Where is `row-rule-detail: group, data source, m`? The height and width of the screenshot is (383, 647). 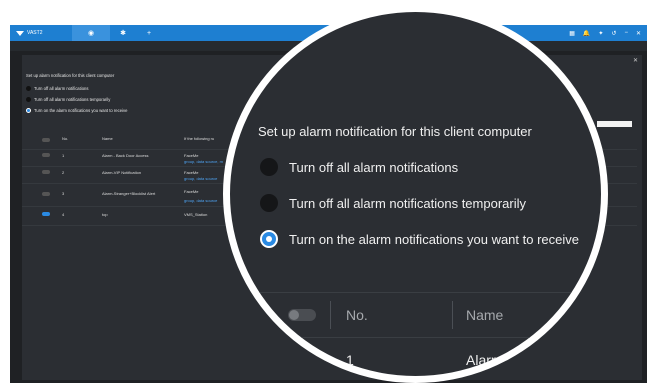
row-rule-detail: group, data source, m is located at coordinates (203, 161).